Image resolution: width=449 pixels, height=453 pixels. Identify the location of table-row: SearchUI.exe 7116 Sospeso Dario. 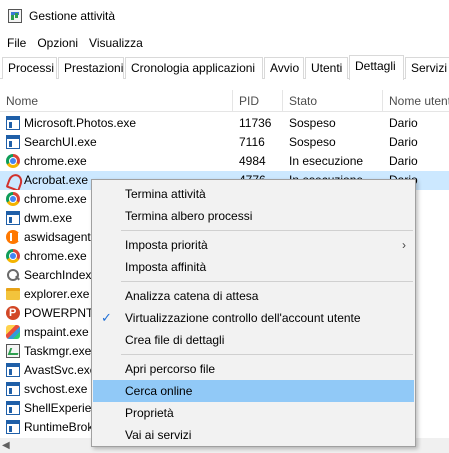
(224, 142).